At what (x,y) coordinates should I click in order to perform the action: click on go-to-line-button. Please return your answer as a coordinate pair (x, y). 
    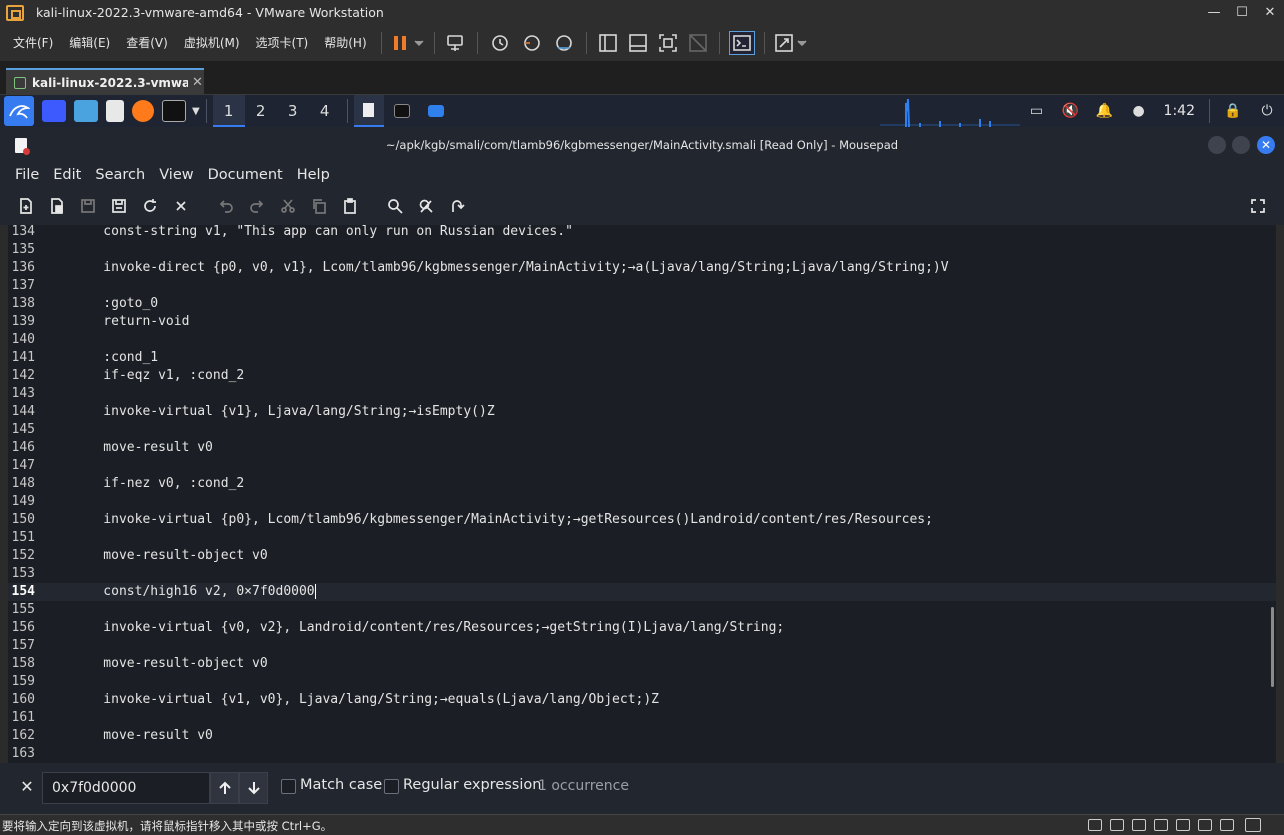
    Looking at the image, I should click on (457, 206).